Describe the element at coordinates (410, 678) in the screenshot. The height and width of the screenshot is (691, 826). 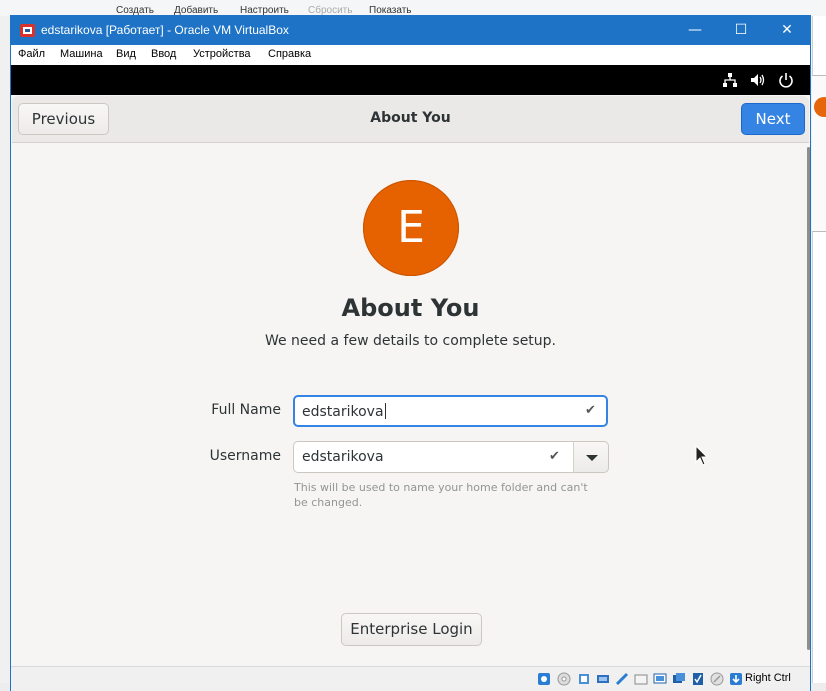
I see `statusbar: Right Ctrl` at that location.